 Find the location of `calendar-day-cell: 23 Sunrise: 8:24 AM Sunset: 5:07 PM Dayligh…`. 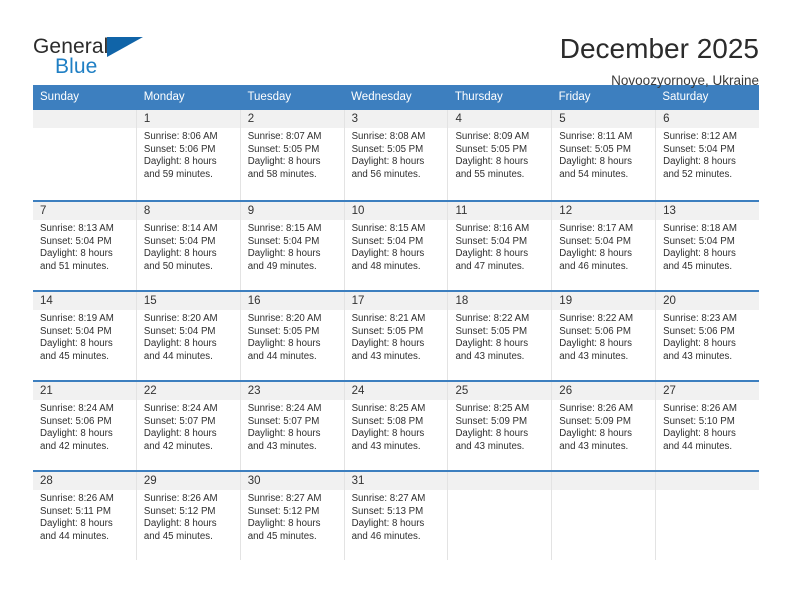

calendar-day-cell: 23 Sunrise: 8:24 AM Sunset: 5:07 PM Dayligh… is located at coordinates (292, 426).